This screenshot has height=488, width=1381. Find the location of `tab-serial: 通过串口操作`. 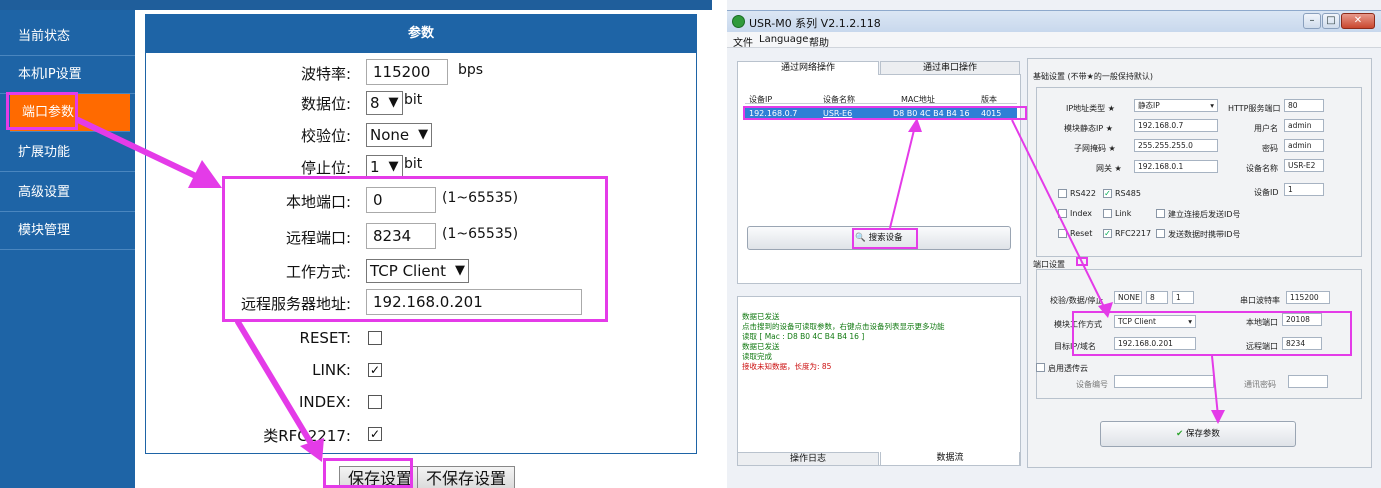

tab-serial: 通过串口操作 is located at coordinates (950, 68).